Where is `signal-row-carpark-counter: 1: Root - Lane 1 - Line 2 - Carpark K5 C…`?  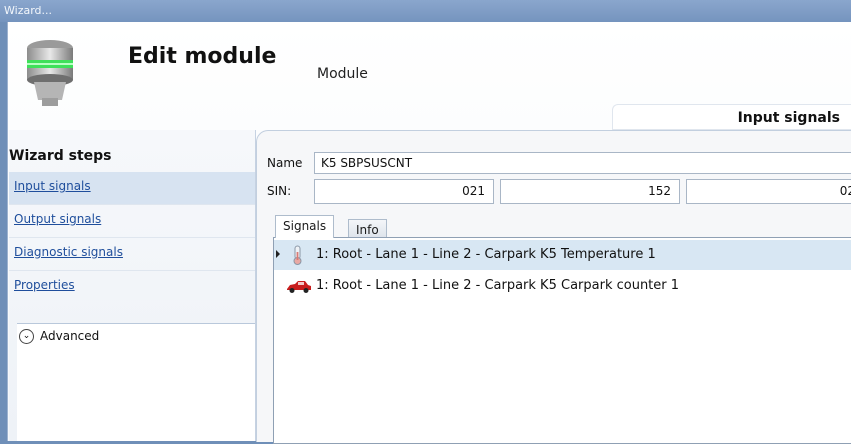
signal-row-carpark-counter: 1: Root - Lane 1 - Line 2 - Carpark K5 C… is located at coordinates (562, 286).